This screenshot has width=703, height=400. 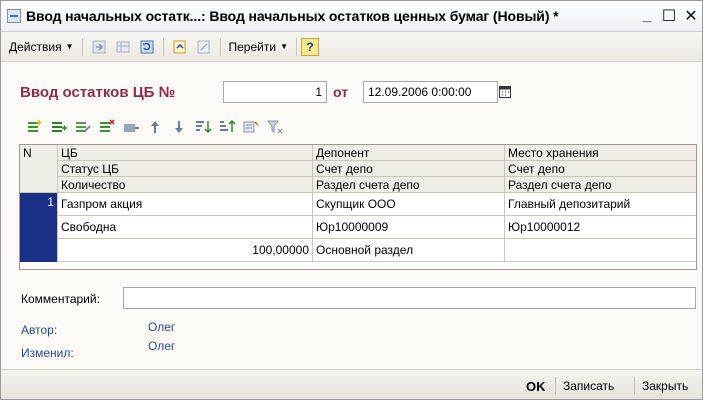 I want to click on unpost-document-icon, so click(x=204, y=47).